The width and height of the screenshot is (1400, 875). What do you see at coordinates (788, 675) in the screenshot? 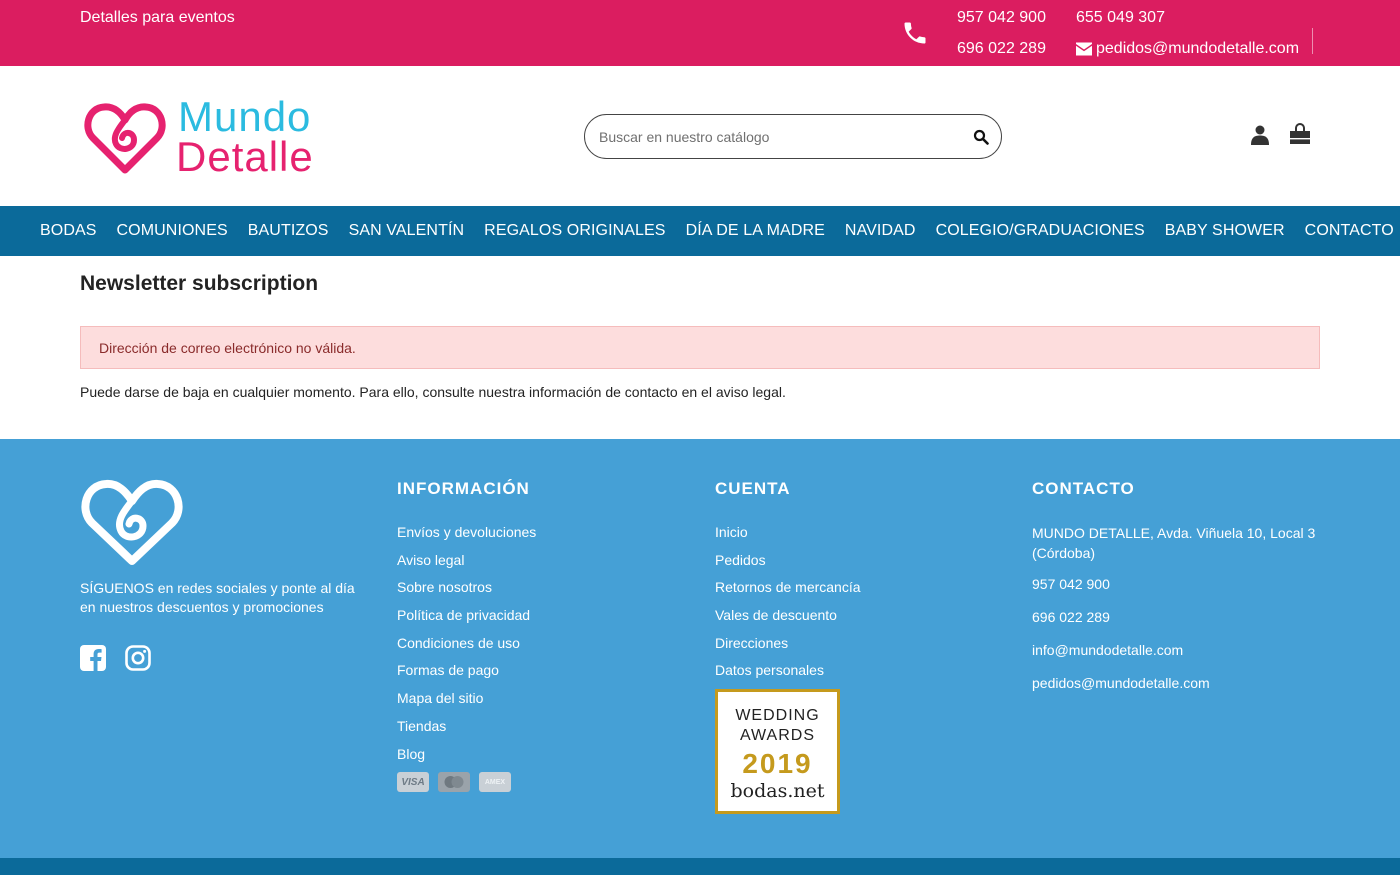
I see `footer-link-datos-personales: Datos personales` at bounding box center [788, 675].